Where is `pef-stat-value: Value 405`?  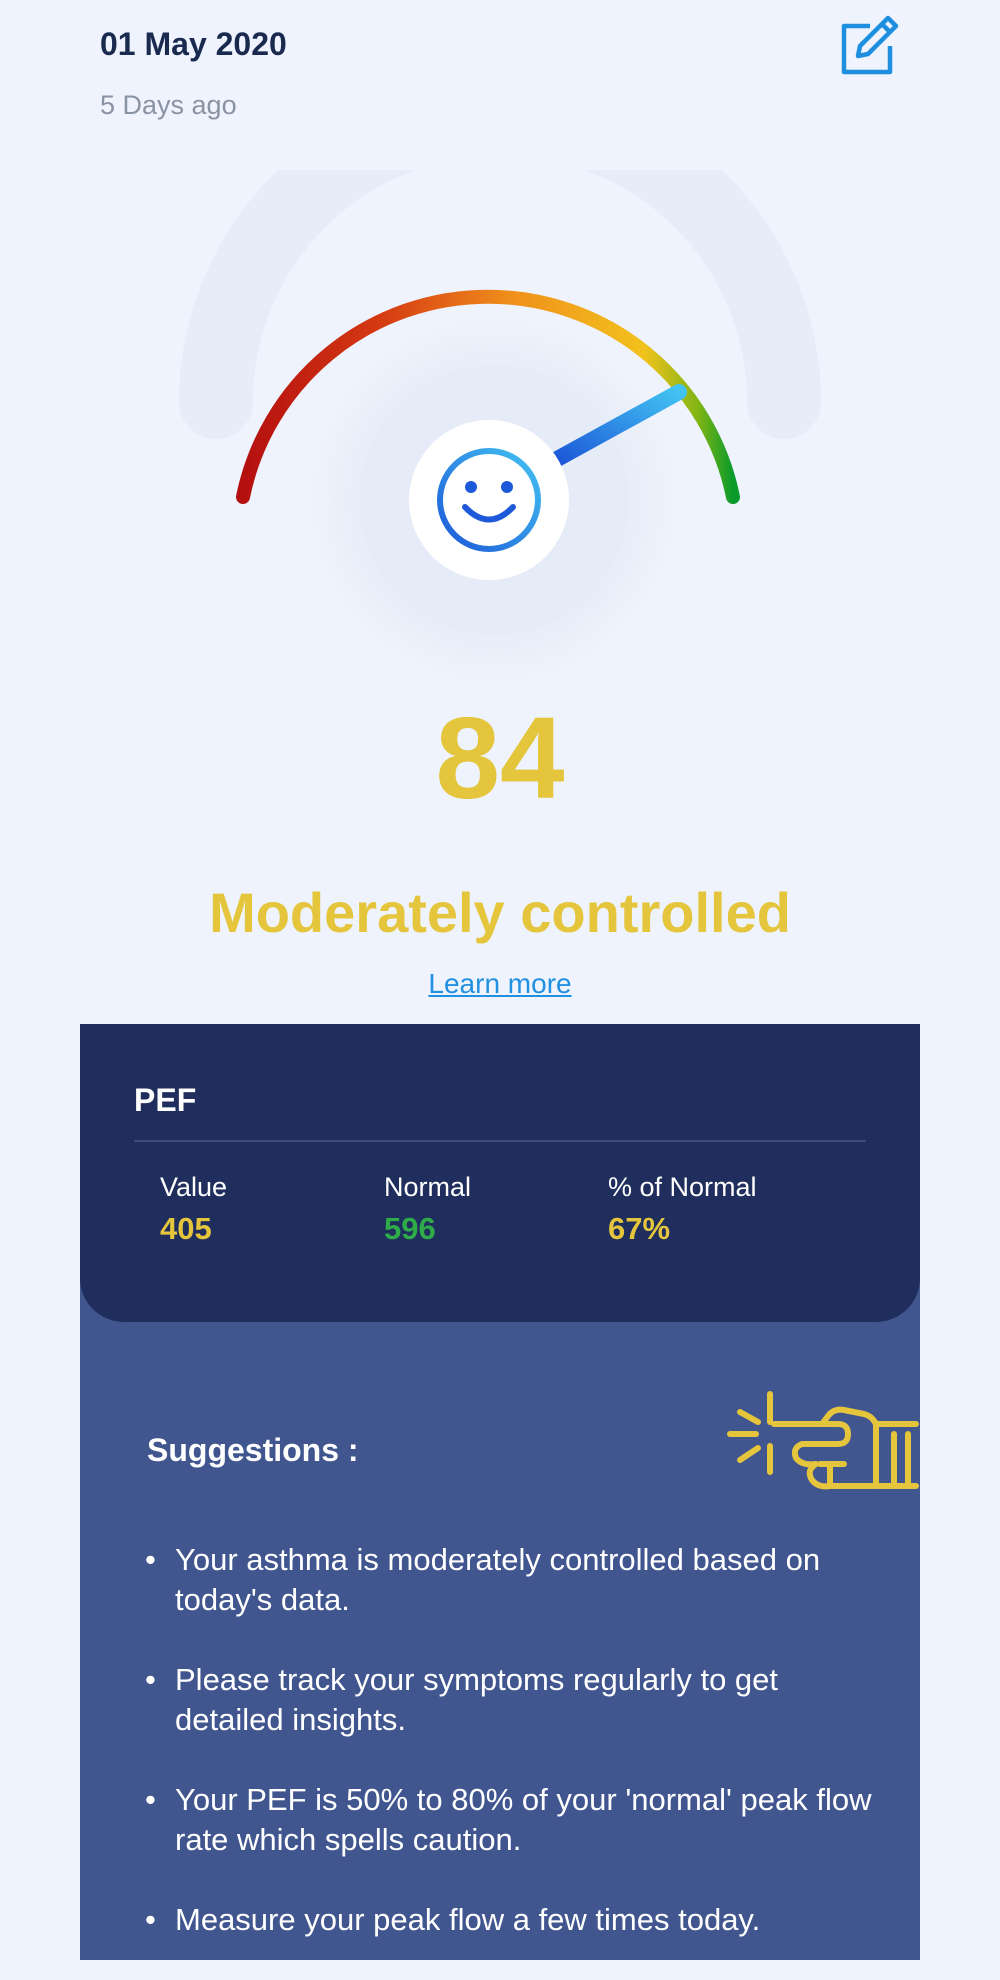
pef-stat-value: Value 405 is located at coordinates (193, 1209).